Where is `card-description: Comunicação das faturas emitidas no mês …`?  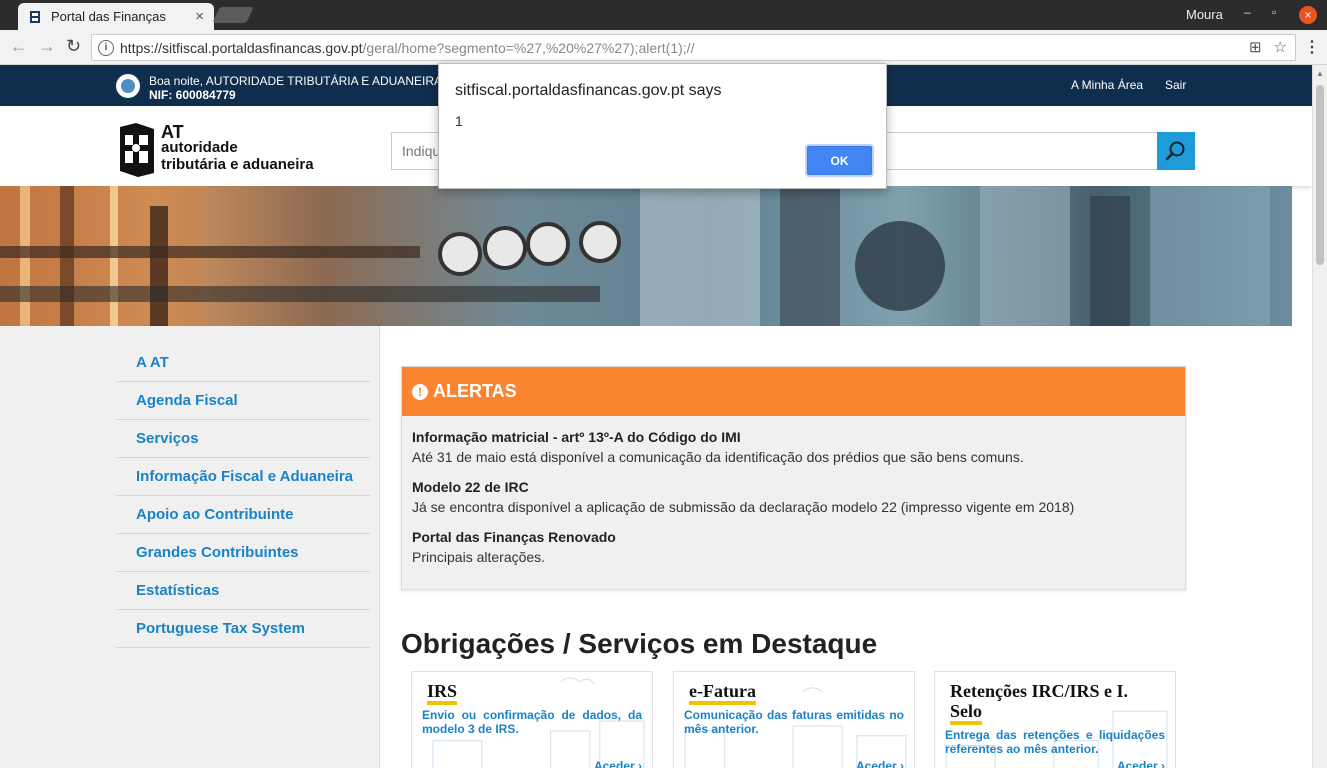
card-description: Comunicação das faturas emitidas no mês … is located at coordinates (794, 722).